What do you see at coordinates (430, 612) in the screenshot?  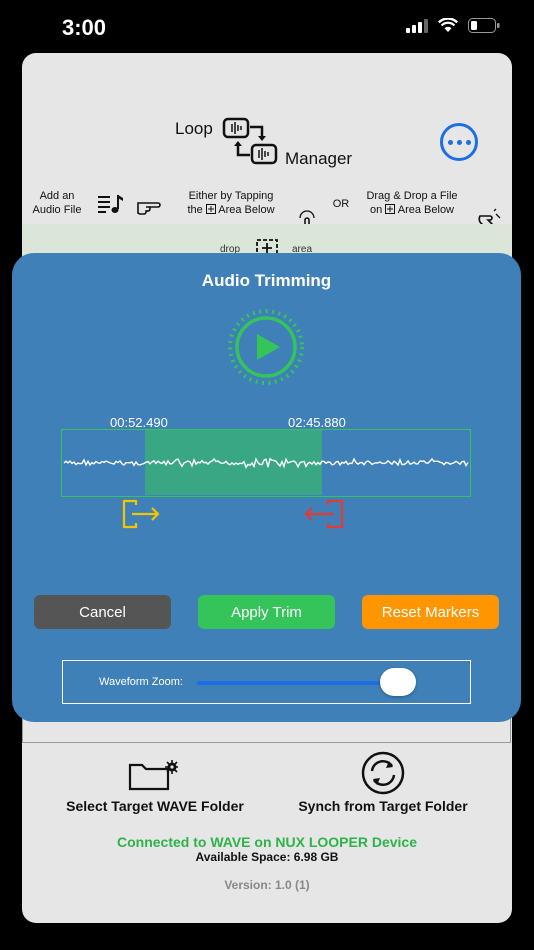 I see `reset-markers-button: Reset Markers` at bounding box center [430, 612].